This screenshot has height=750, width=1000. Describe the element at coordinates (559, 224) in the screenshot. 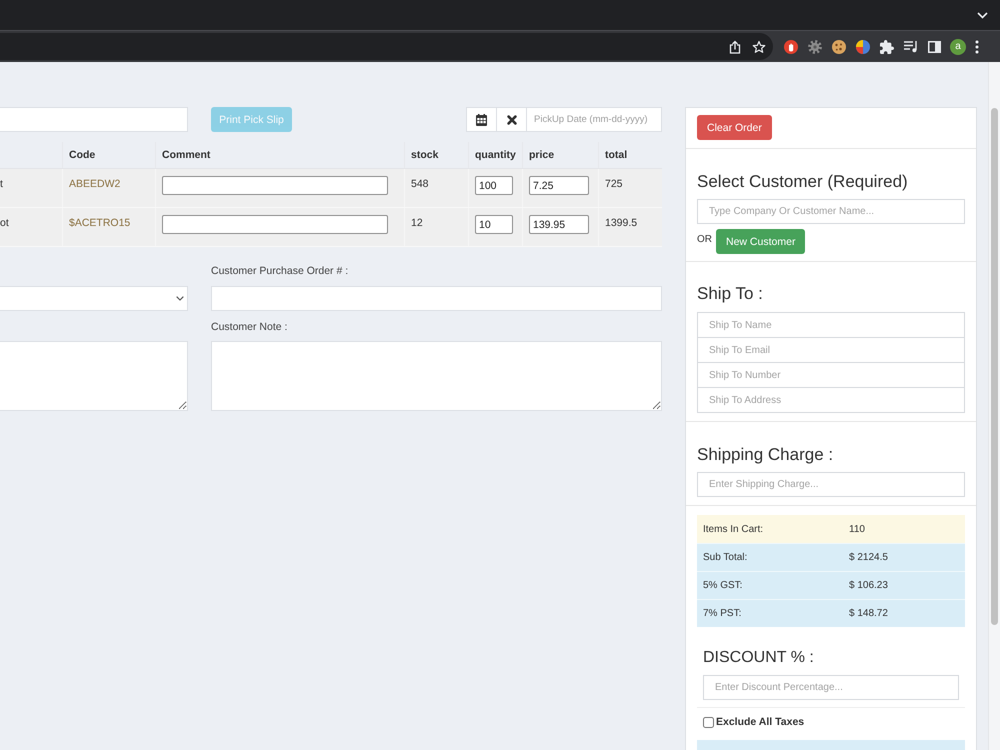

I see `price-field: 139.95` at that location.